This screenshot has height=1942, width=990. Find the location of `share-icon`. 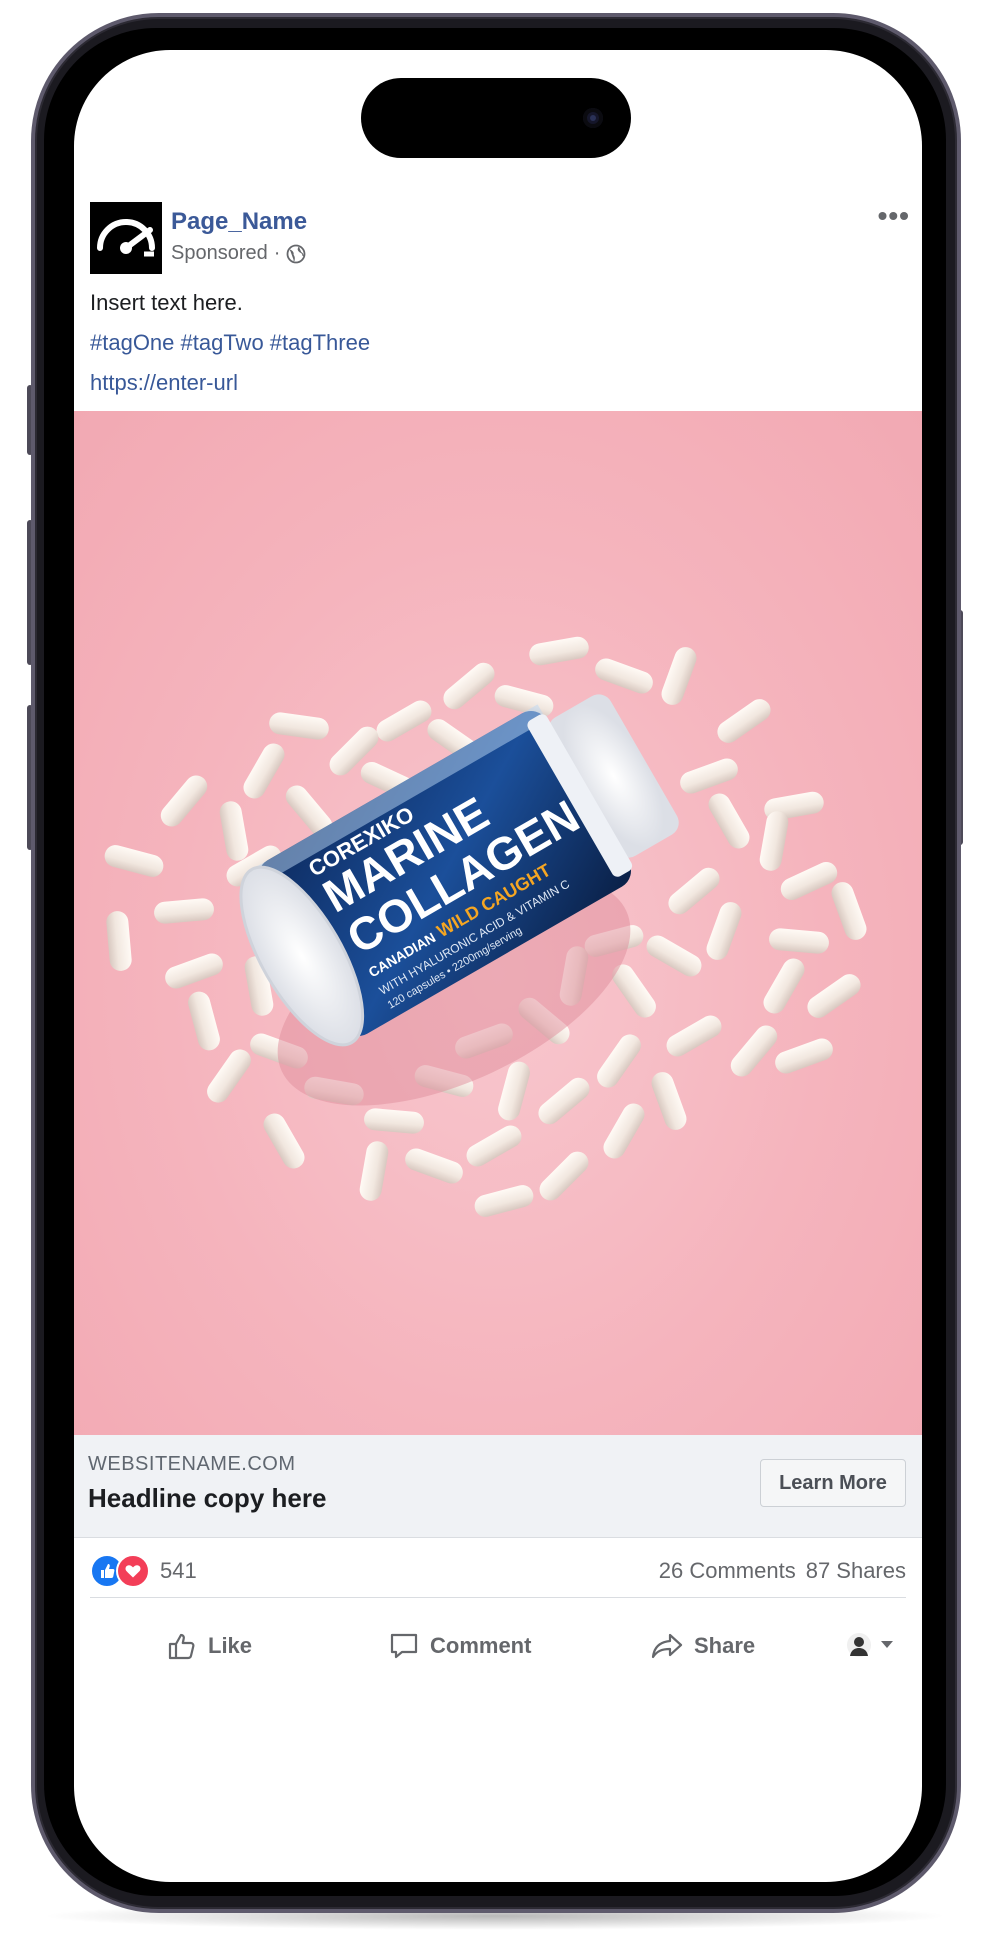

share-icon is located at coordinates (667, 1646).